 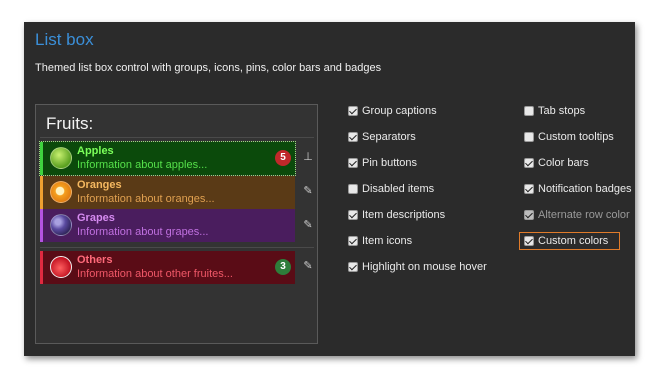 What do you see at coordinates (96, 218) in the screenshot?
I see `item-name: Grapes` at bounding box center [96, 218].